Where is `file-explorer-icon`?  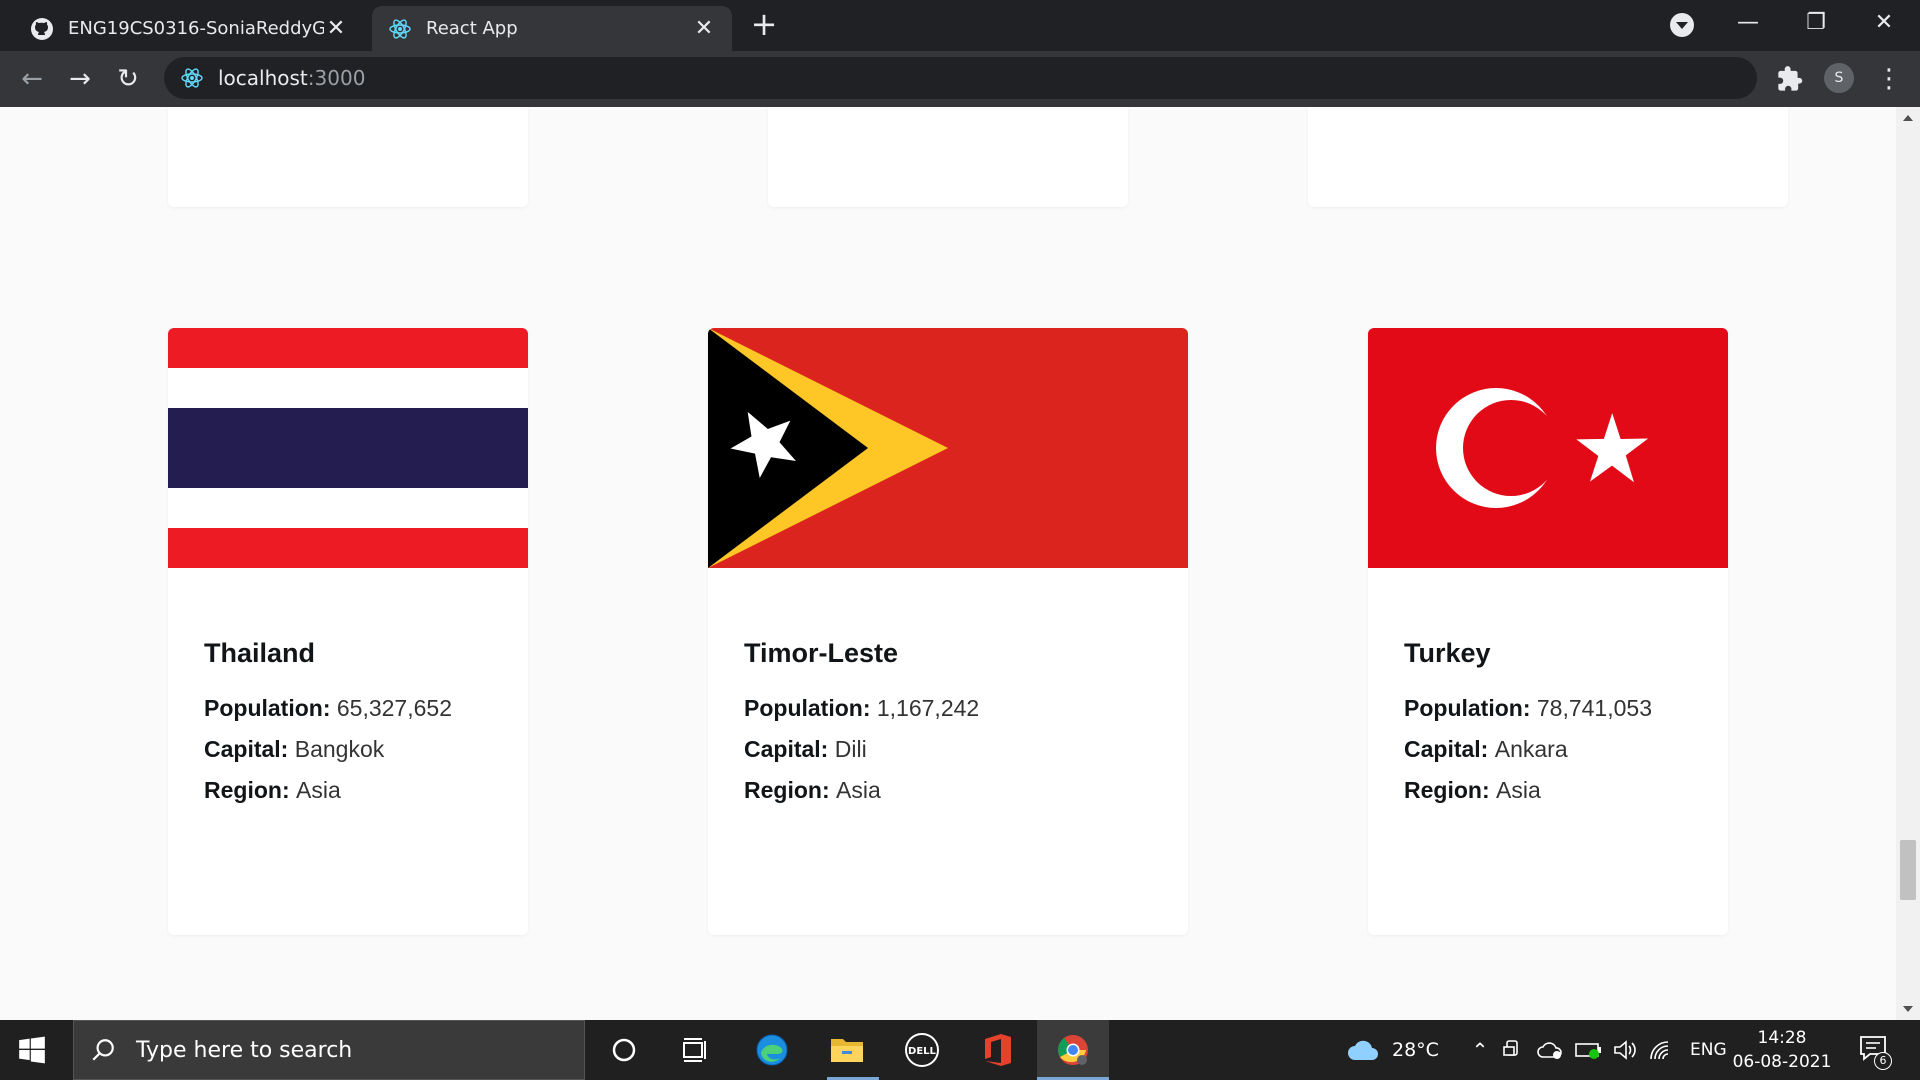 file-explorer-icon is located at coordinates (847, 1050).